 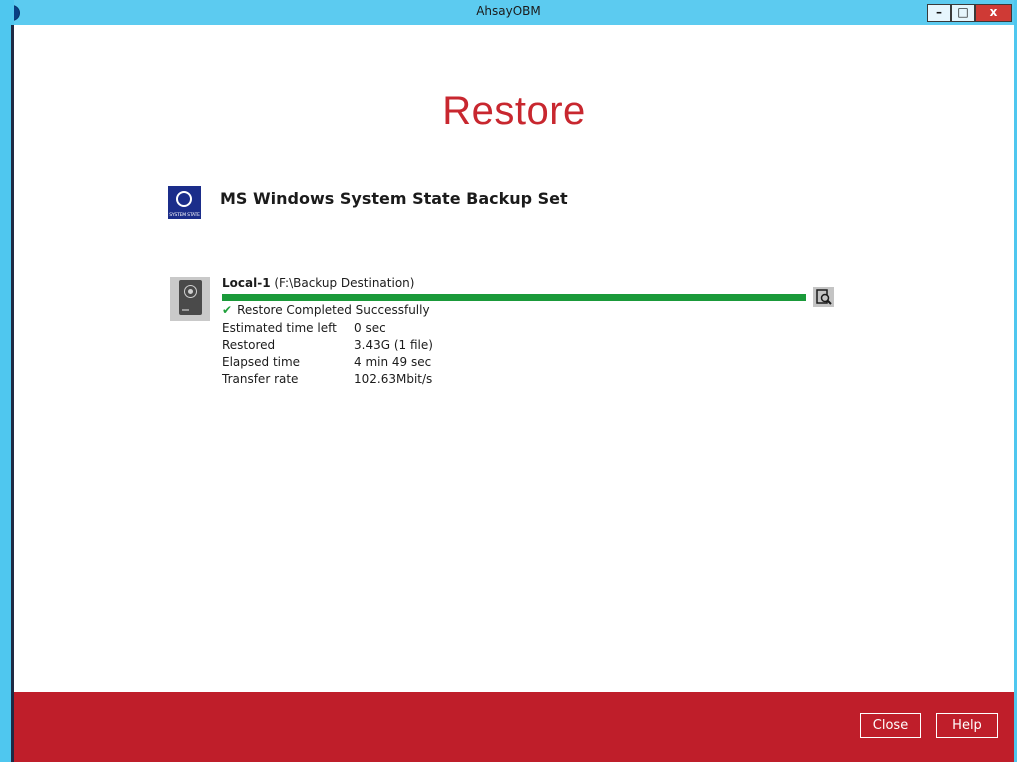 I want to click on restore-status: ✔ Restore Completed Successfully, so click(x=326, y=310).